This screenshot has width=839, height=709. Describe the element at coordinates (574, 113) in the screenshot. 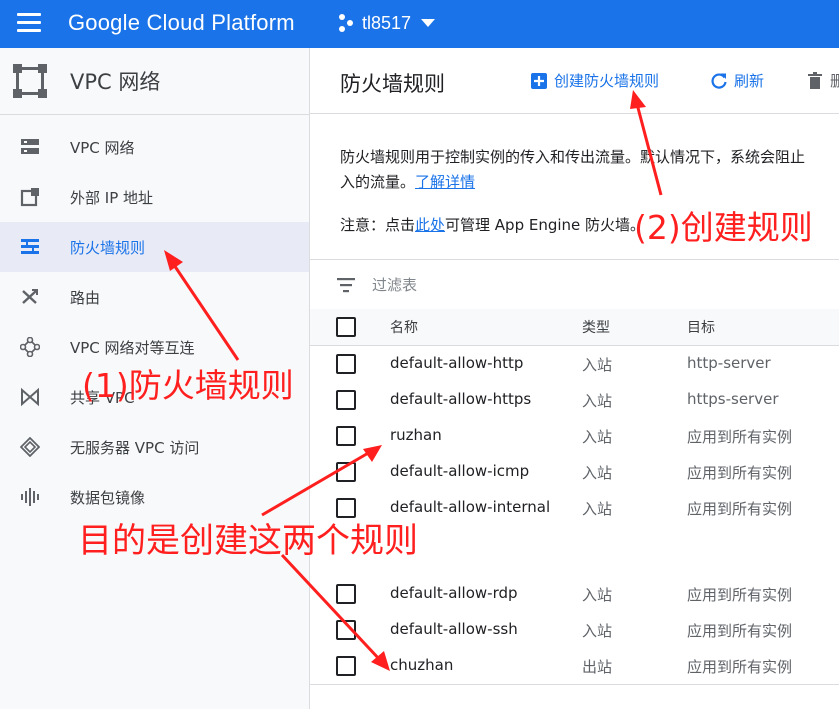

I see `header-divider` at that location.